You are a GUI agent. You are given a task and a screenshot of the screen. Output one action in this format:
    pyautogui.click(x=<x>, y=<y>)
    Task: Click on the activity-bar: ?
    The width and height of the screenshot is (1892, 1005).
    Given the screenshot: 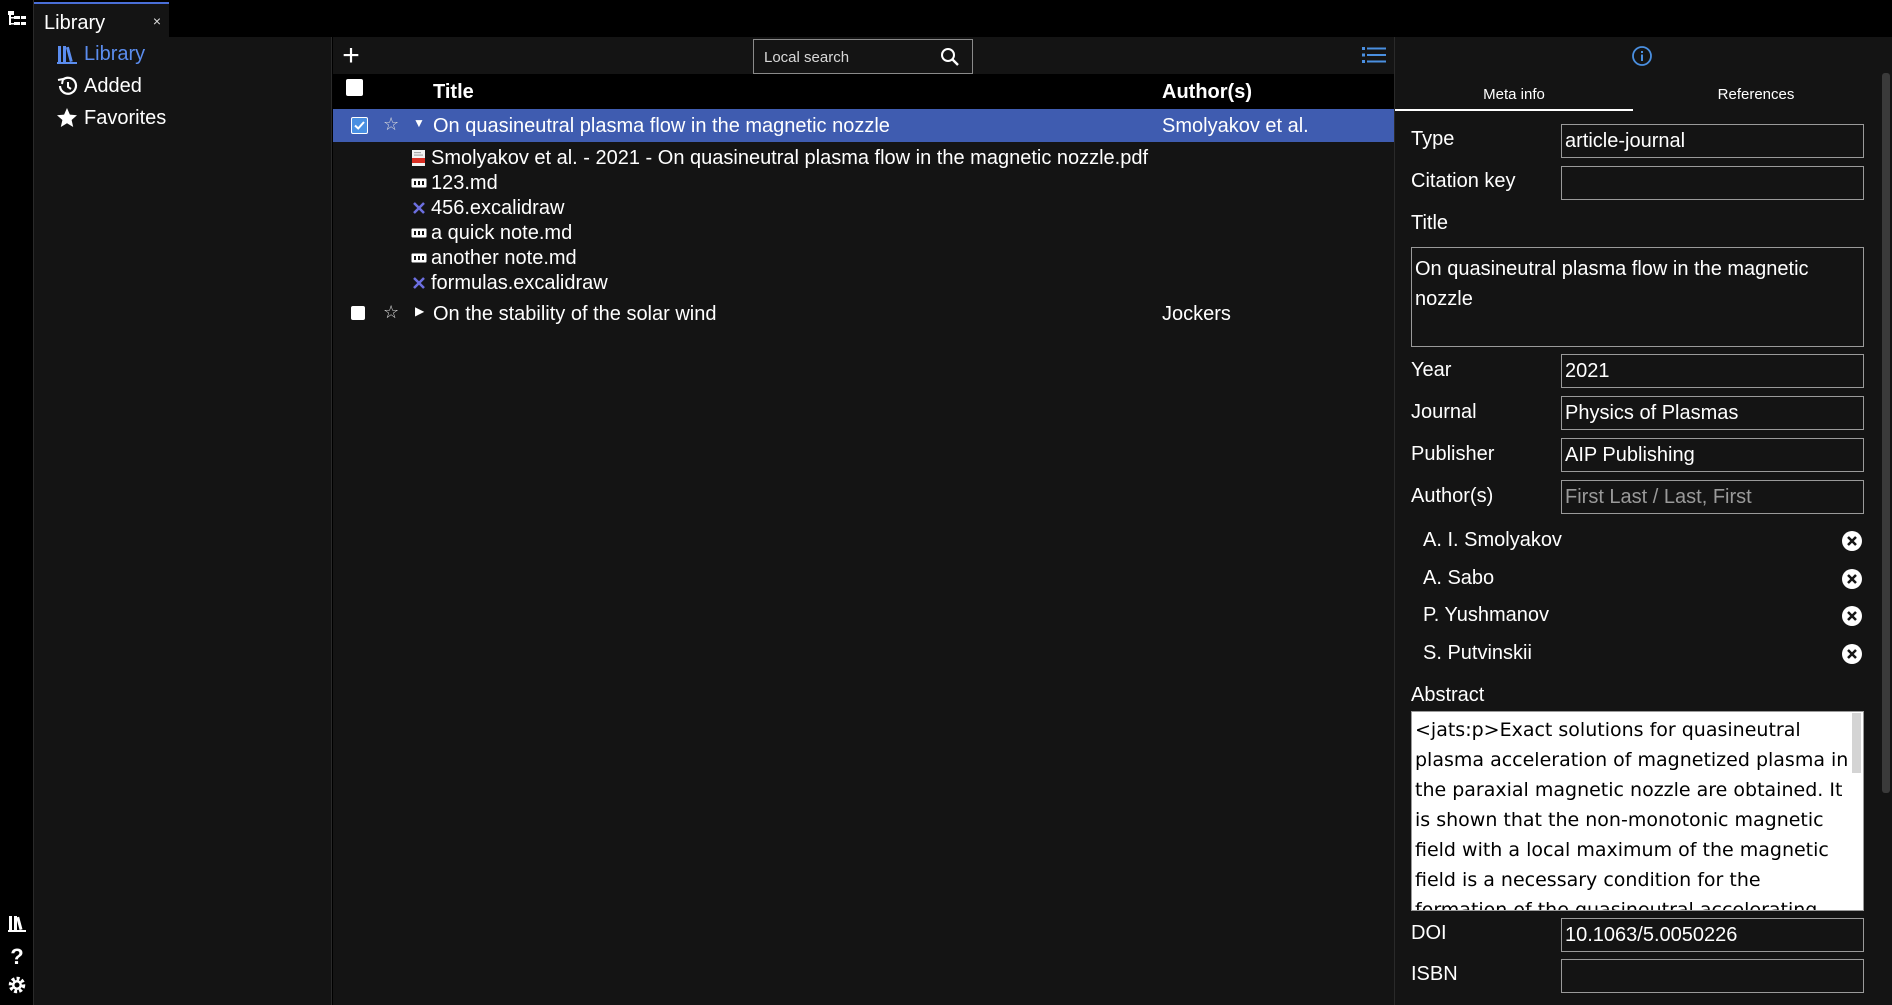 What is the action you would take?
    pyautogui.click(x=17, y=502)
    